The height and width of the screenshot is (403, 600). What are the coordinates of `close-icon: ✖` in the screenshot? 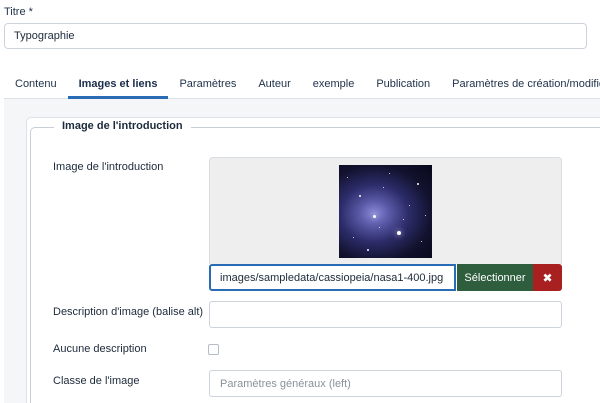 It's located at (547, 277).